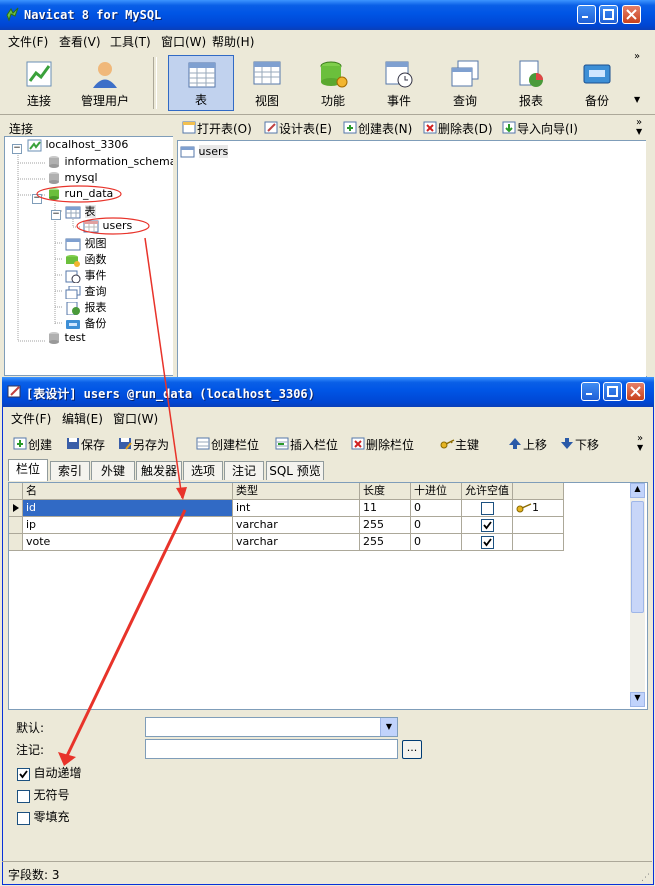 This screenshot has height=886, width=655. What do you see at coordinates (295, 470) in the screenshot?
I see `tab-sql-preview: SQL 预览` at bounding box center [295, 470].